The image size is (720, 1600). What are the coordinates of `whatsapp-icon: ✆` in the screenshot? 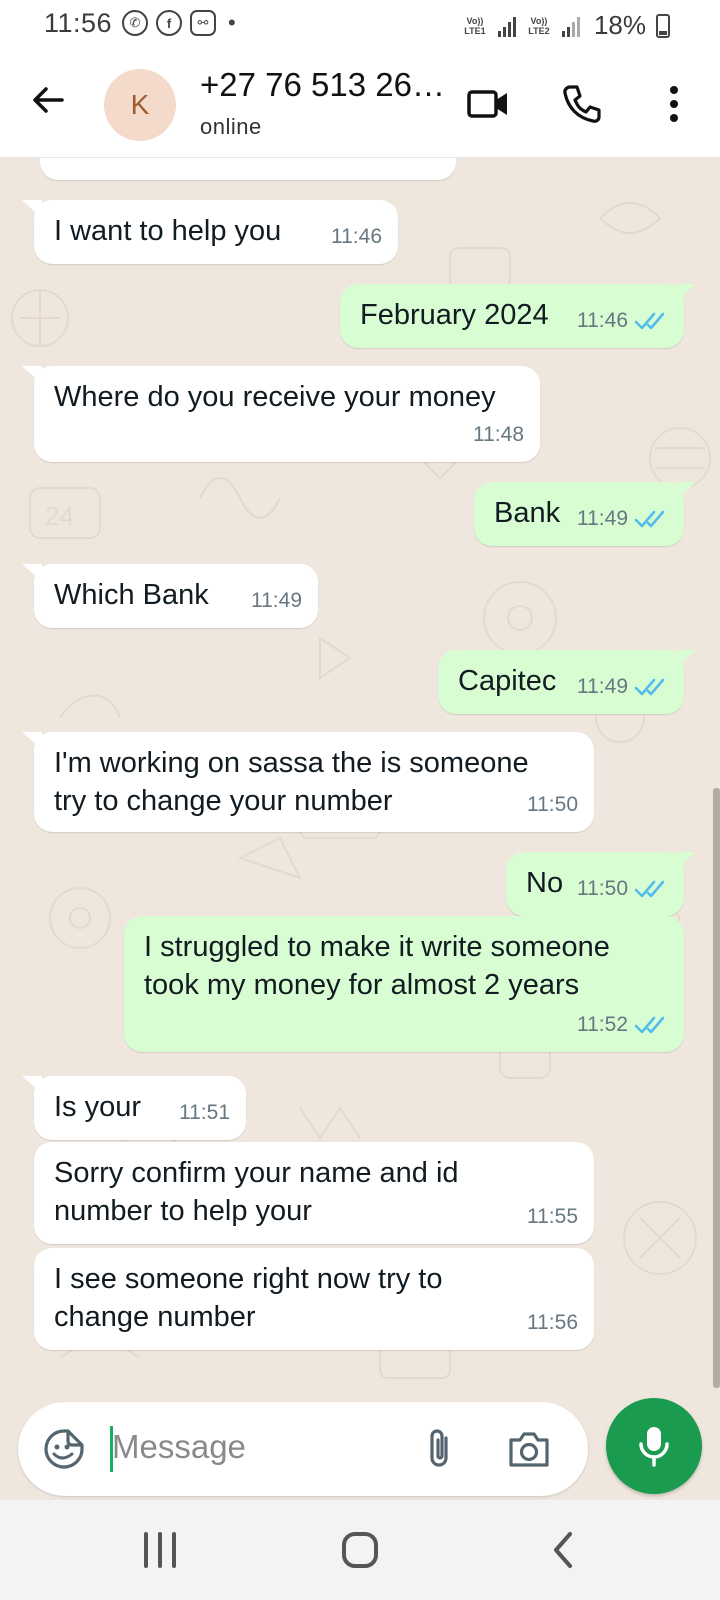 It's located at (135, 23).